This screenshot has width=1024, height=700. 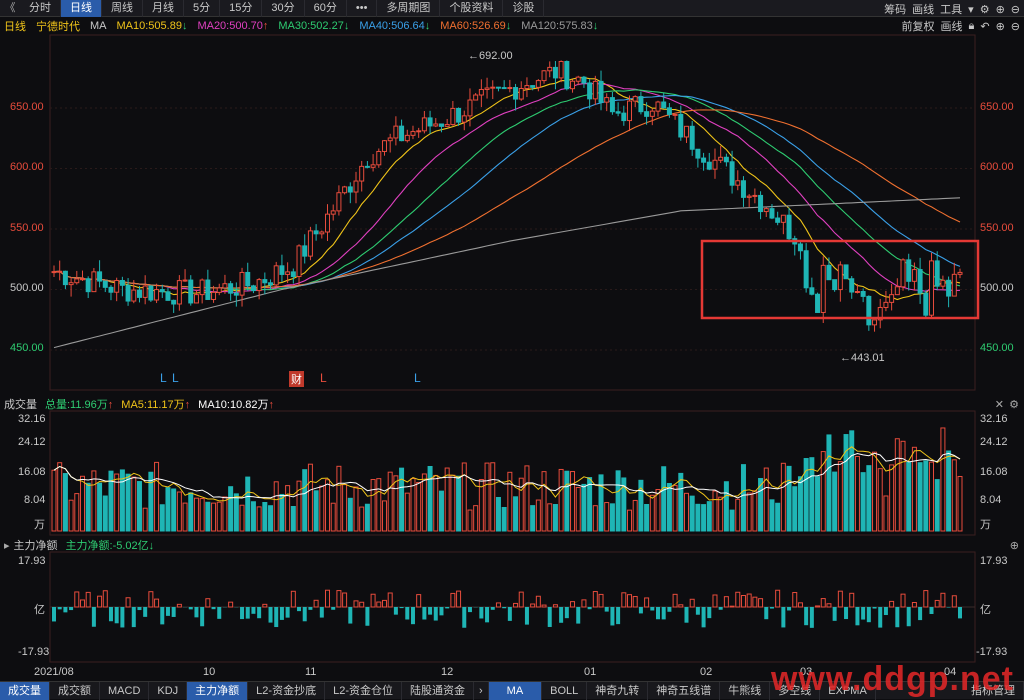 I want to click on tab-five-lines: 神奇五线谱, so click(x=684, y=691).